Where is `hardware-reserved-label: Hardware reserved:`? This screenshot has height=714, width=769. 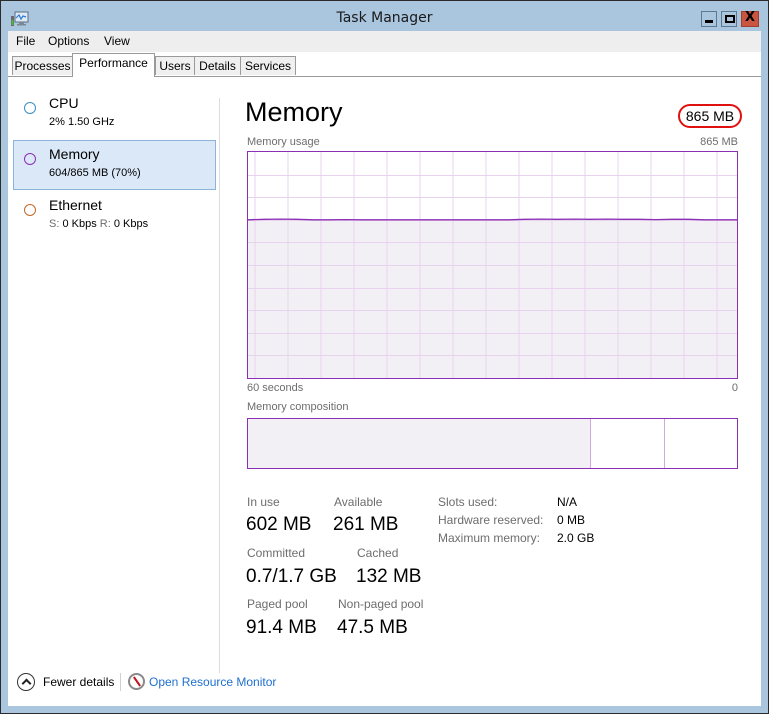
hardware-reserved-label: Hardware reserved: is located at coordinates (491, 520).